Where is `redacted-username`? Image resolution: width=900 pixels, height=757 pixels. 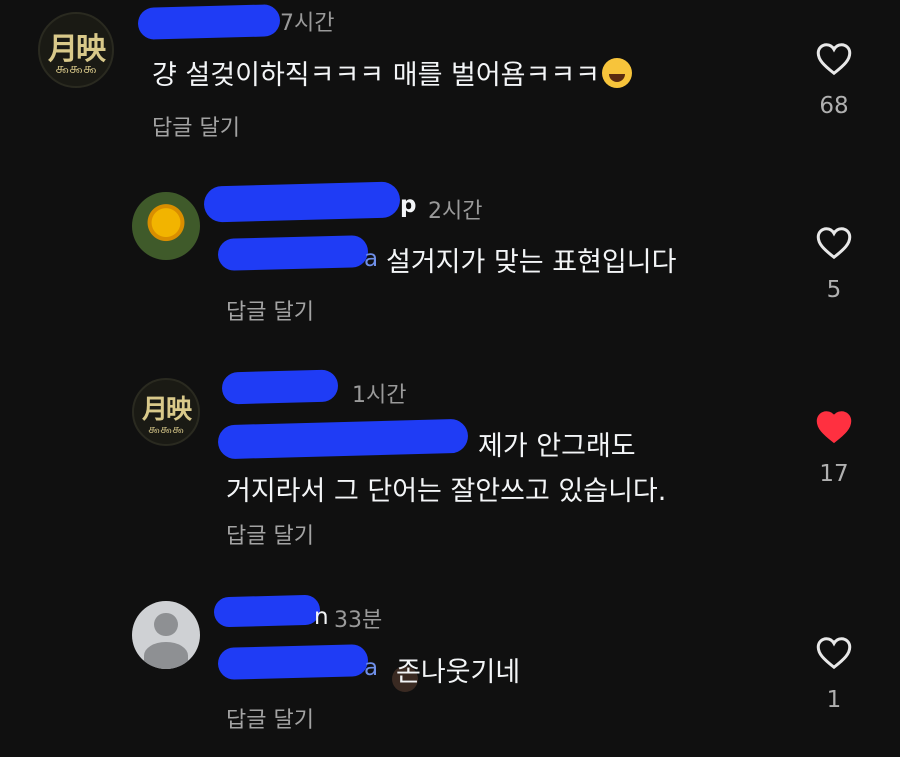
redacted-username is located at coordinates (267, 611).